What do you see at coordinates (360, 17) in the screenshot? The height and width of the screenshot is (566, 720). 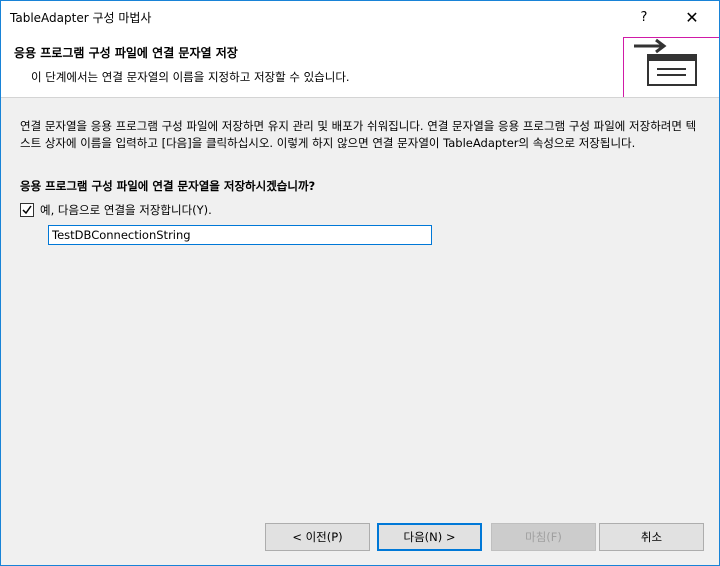 I see `title-bar: TableAdapter 구성 마법사 ? ✕` at bounding box center [360, 17].